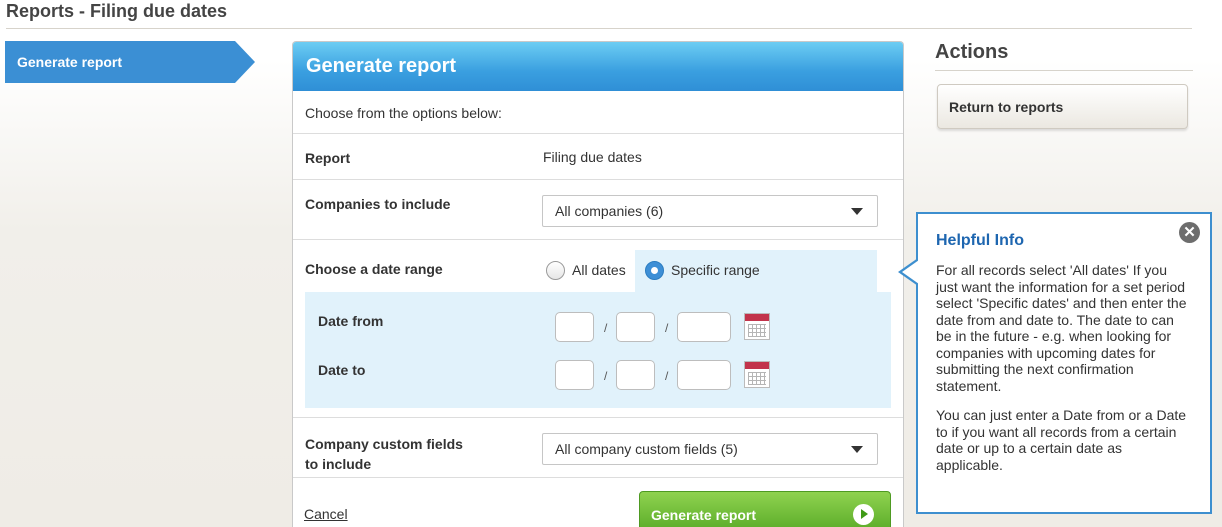  What do you see at coordinates (326, 514) in the screenshot?
I see `cancel-link: Cancel` at bounding box center [326, 514].